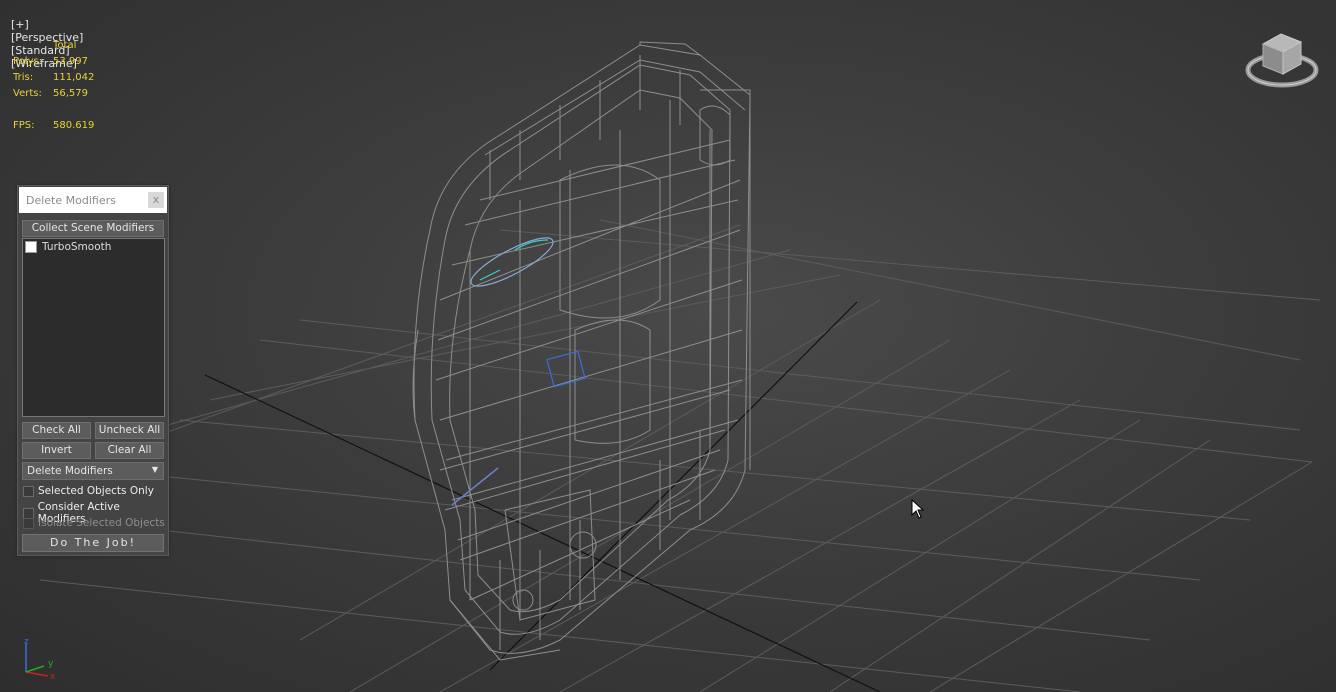 The width and height of the screenshot is (1336, 692). I want to click on stats-verts-value: 56,579, so click(70, 93).